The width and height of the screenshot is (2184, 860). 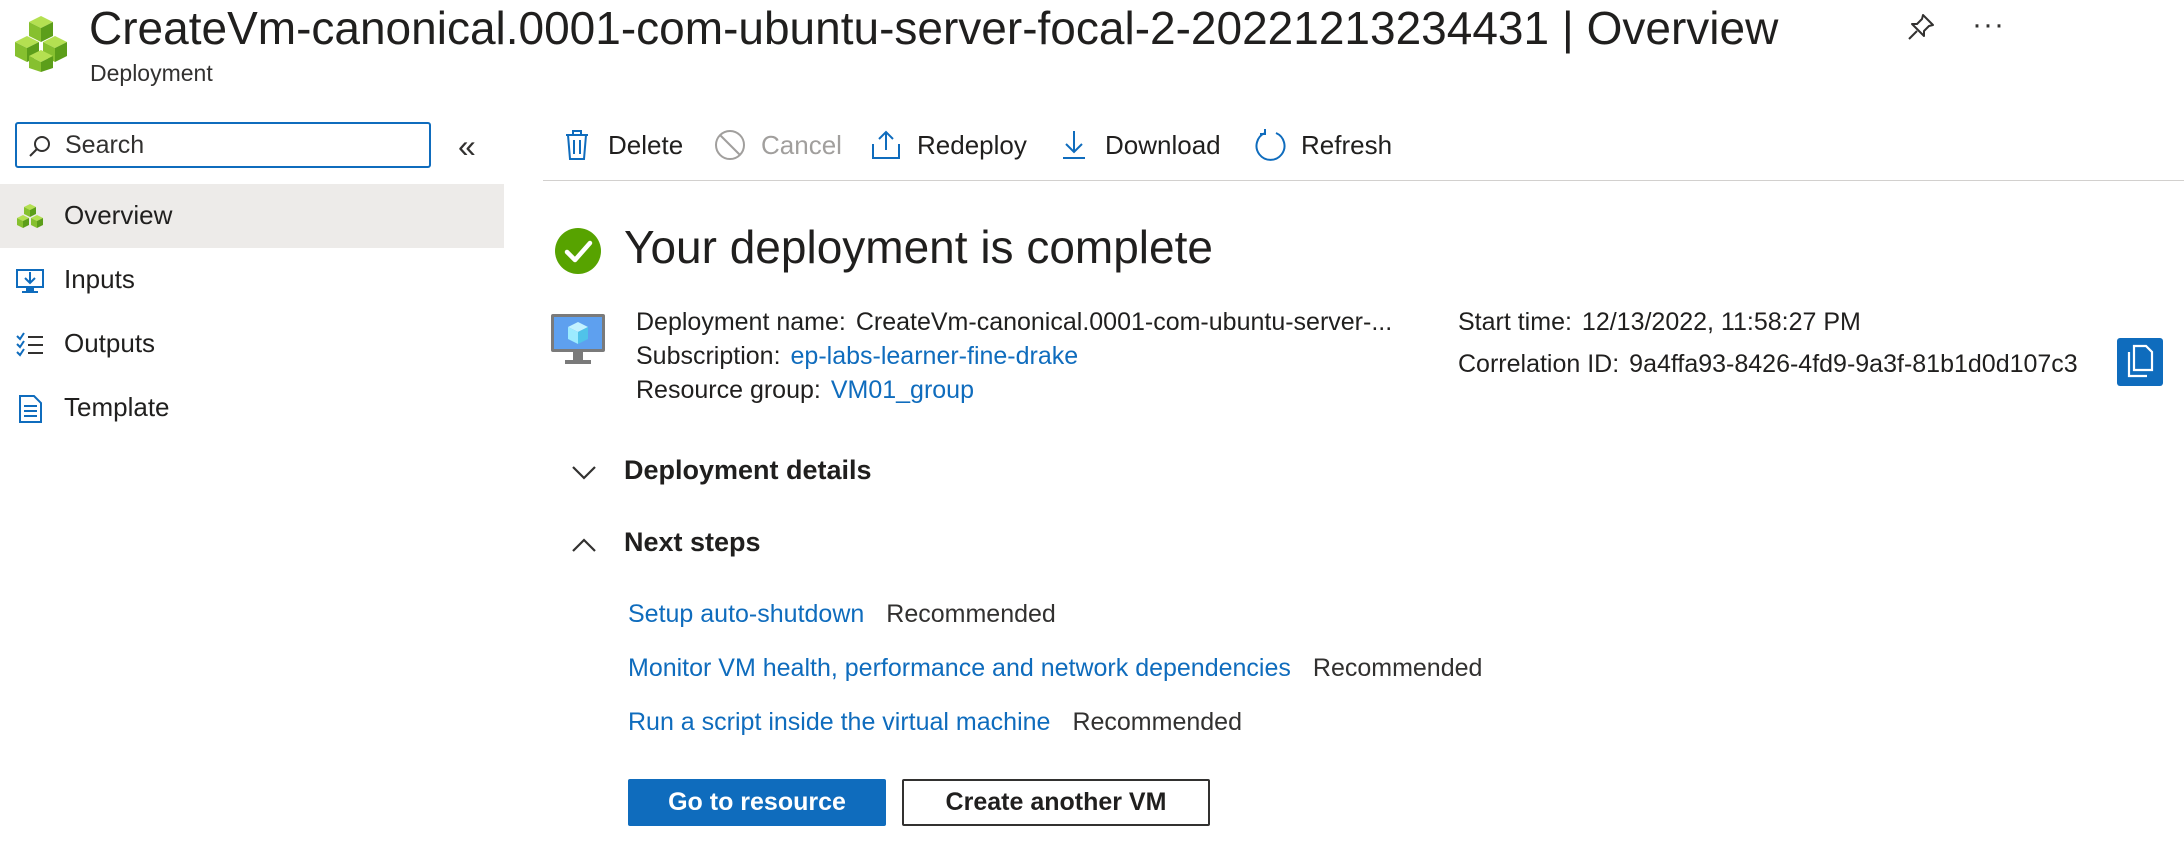 What do you see at coordinates (110, 343) in the screenshot?
I see `sidebar-item-label: Outputs` at bounding box center [110, 343].